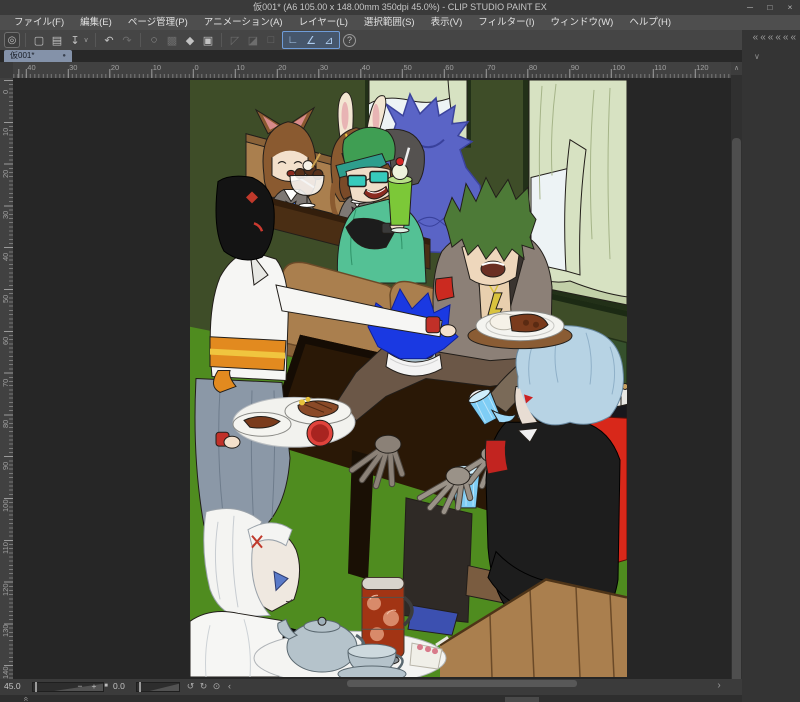 The height and width of the screenshot is (702, 800). Describe the element at coordinates (311, 40) in the screenshot. I see `snap-special-ruler-icon: ∠` at that location.